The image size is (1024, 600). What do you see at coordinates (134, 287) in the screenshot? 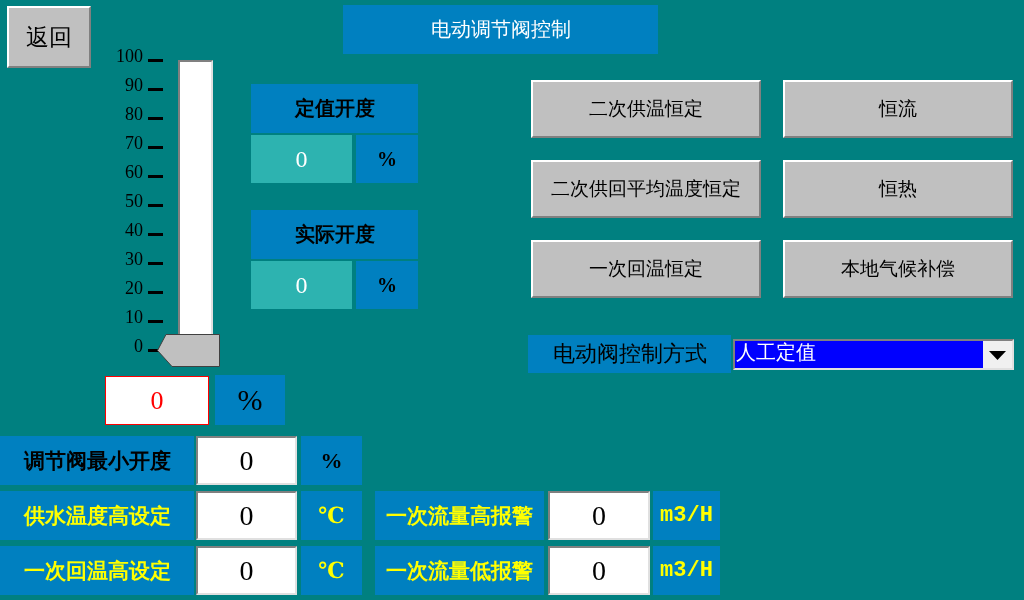
I see `scale-label: 20` at bounding box center [134, 287].